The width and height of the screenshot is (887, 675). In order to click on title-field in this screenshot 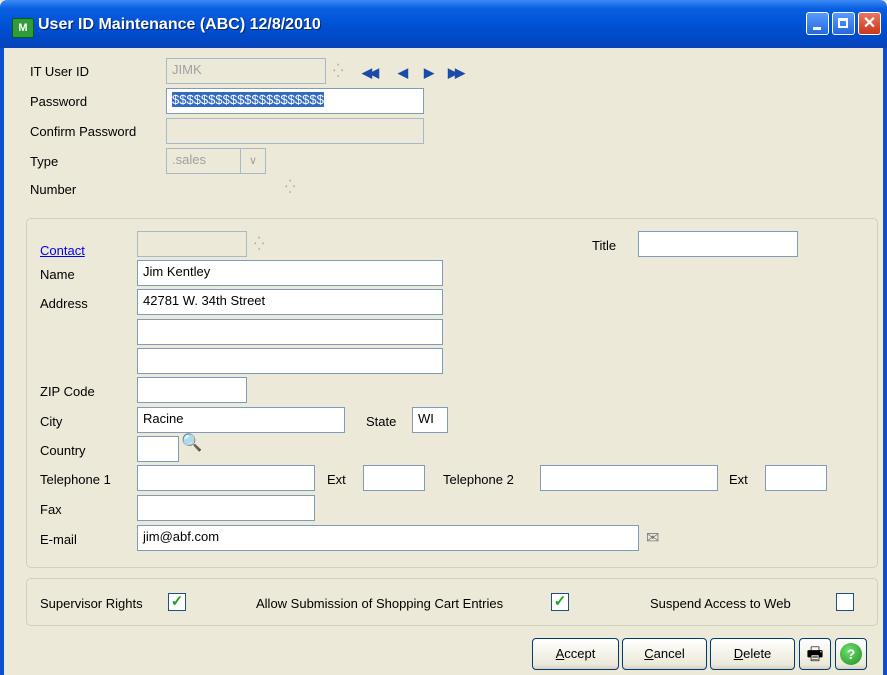, I will do `click(718, 244)`.